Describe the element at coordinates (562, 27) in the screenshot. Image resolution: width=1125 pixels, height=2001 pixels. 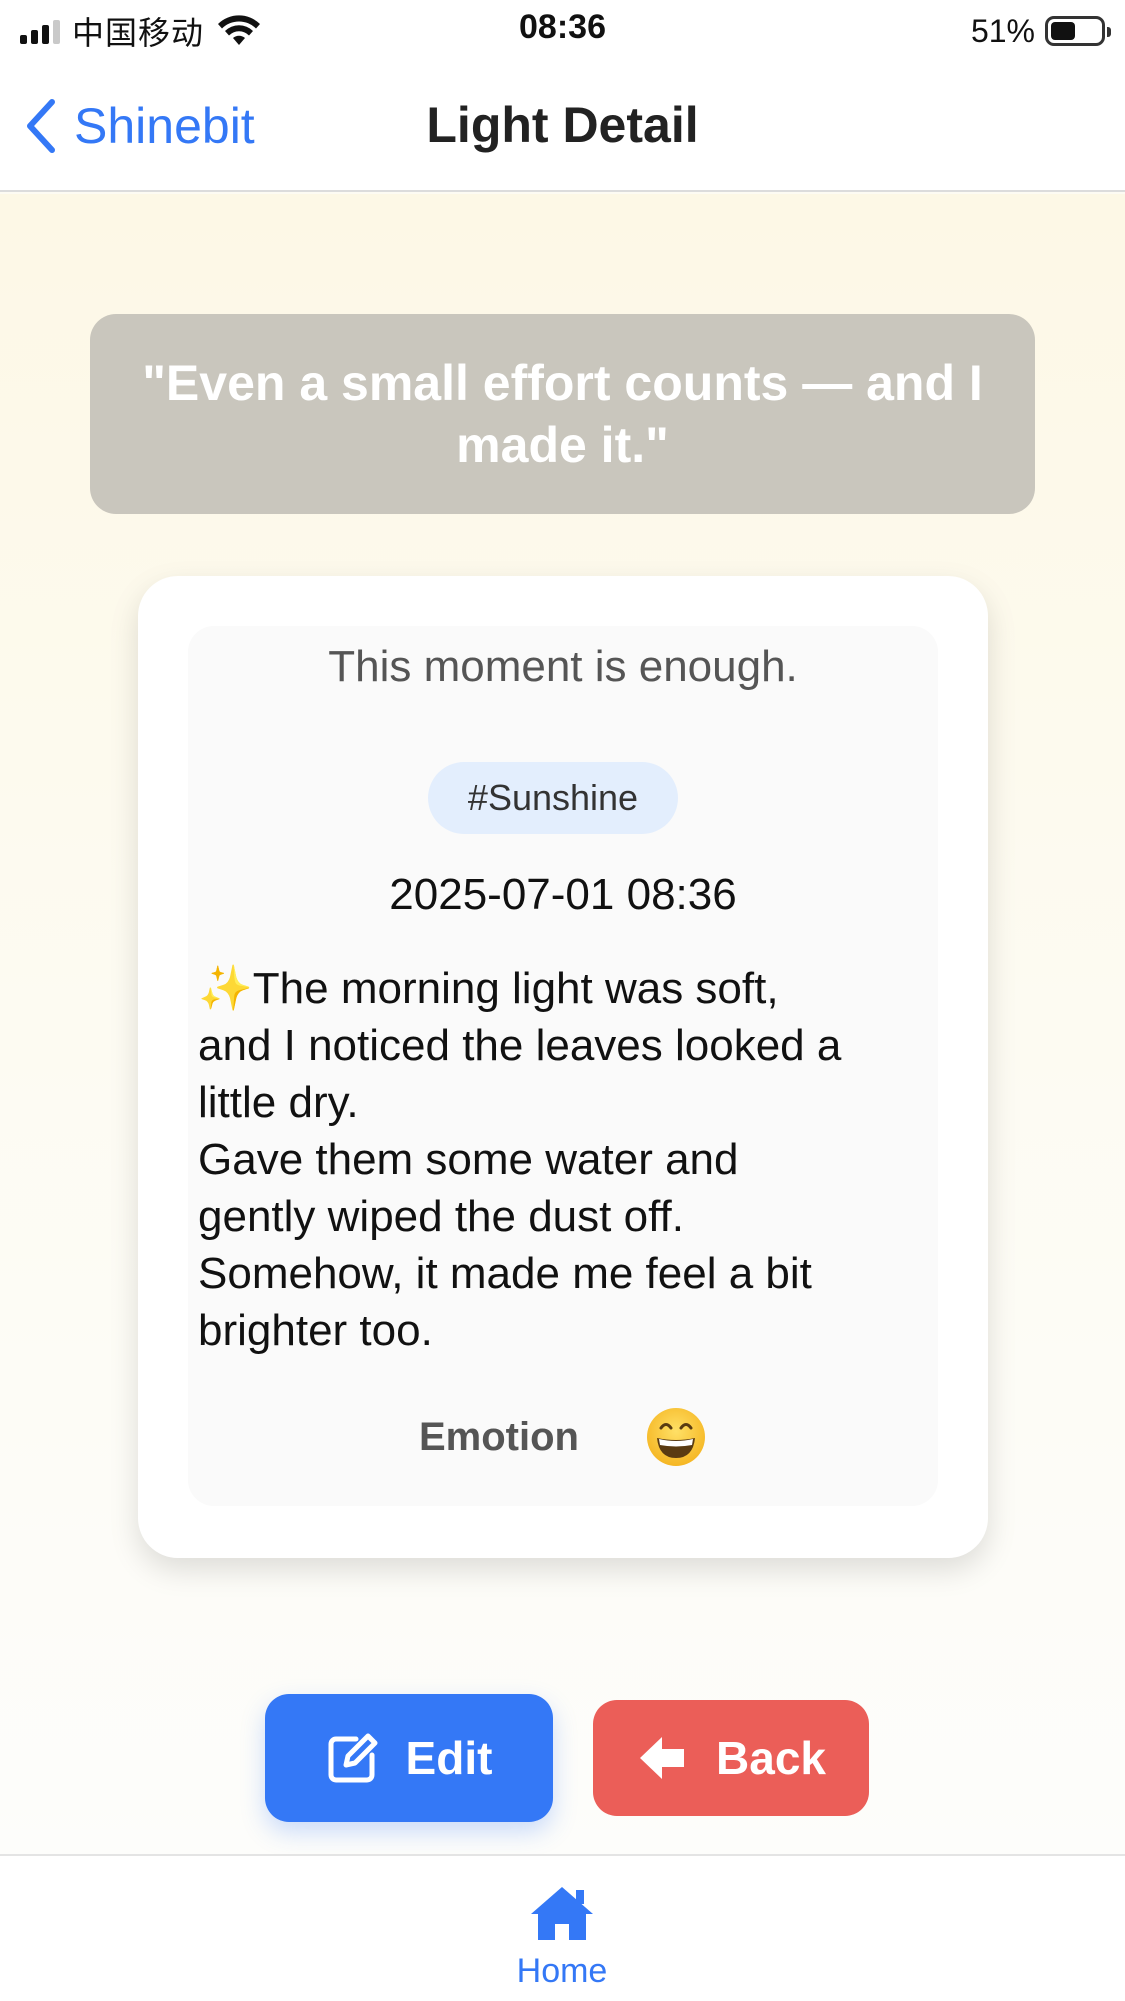
I see `status-time: 08:36` at that location.